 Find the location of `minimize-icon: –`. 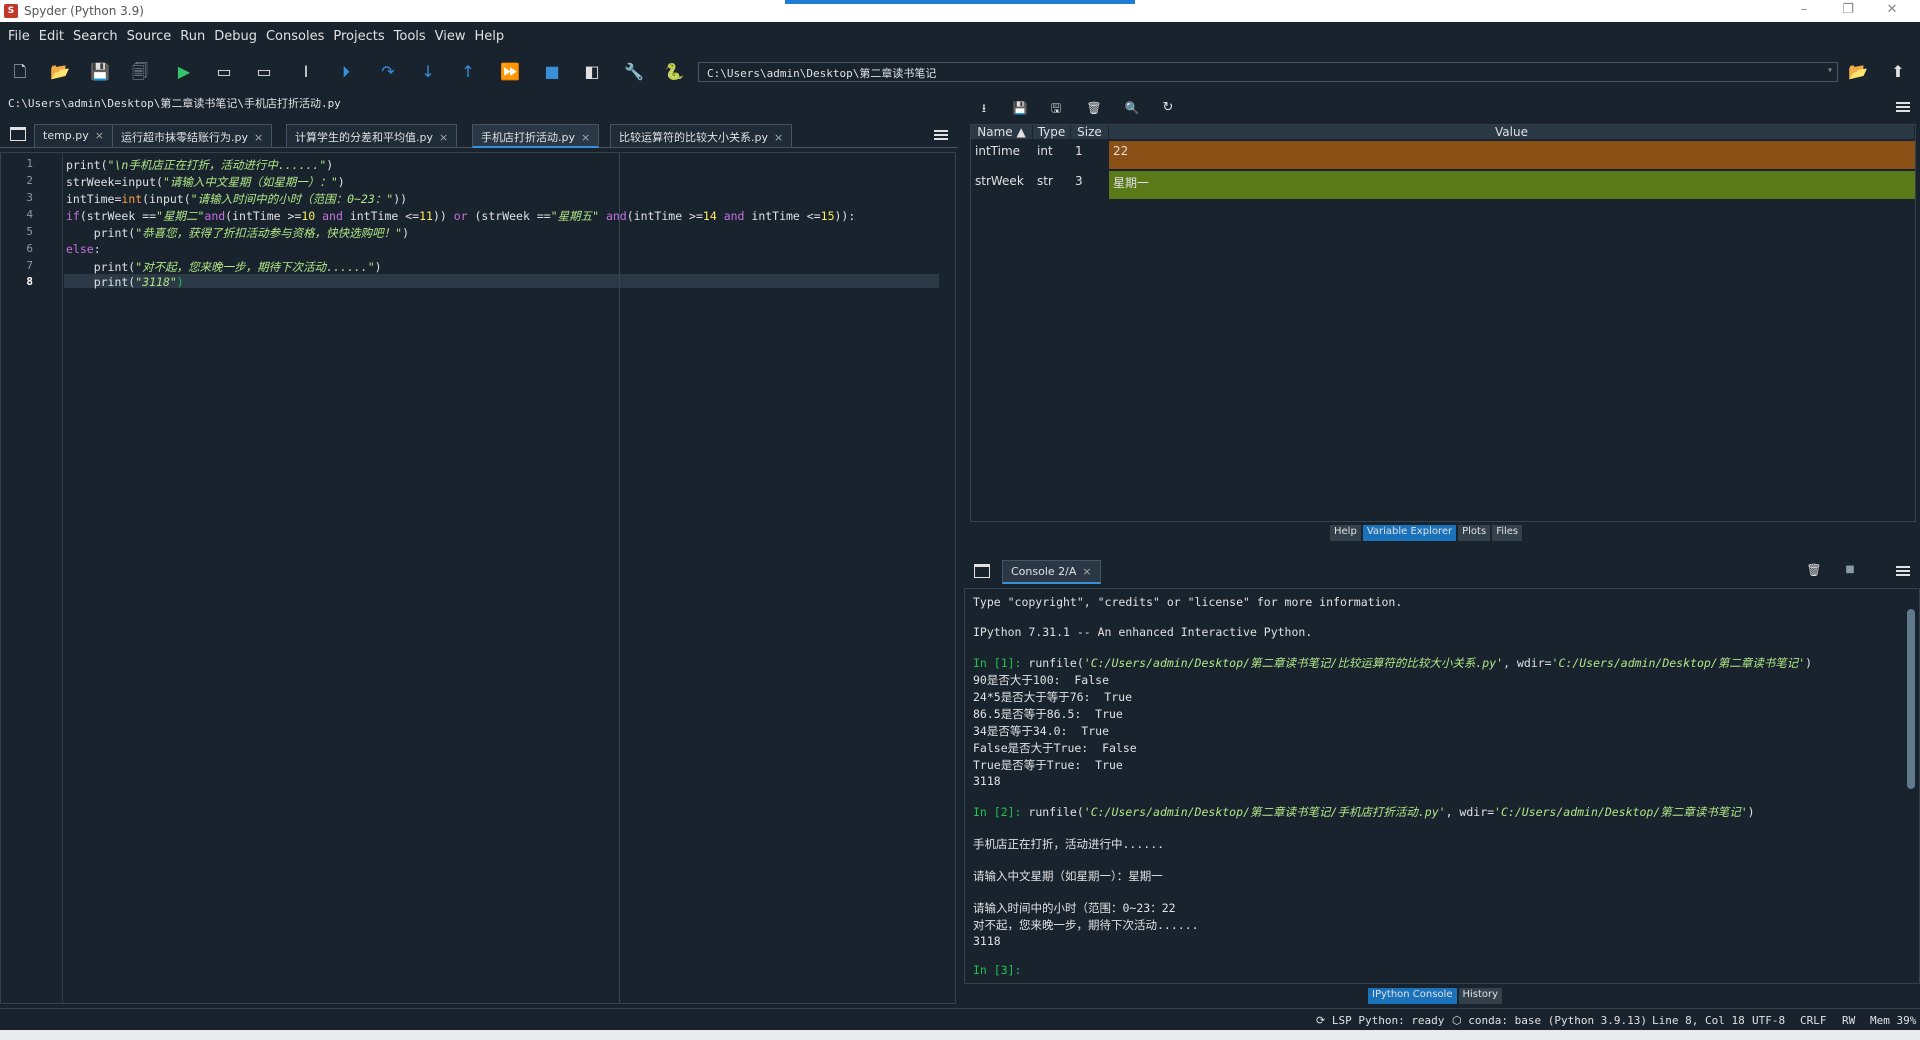

minimize-icon: – is located at coordinates (1804, 11).